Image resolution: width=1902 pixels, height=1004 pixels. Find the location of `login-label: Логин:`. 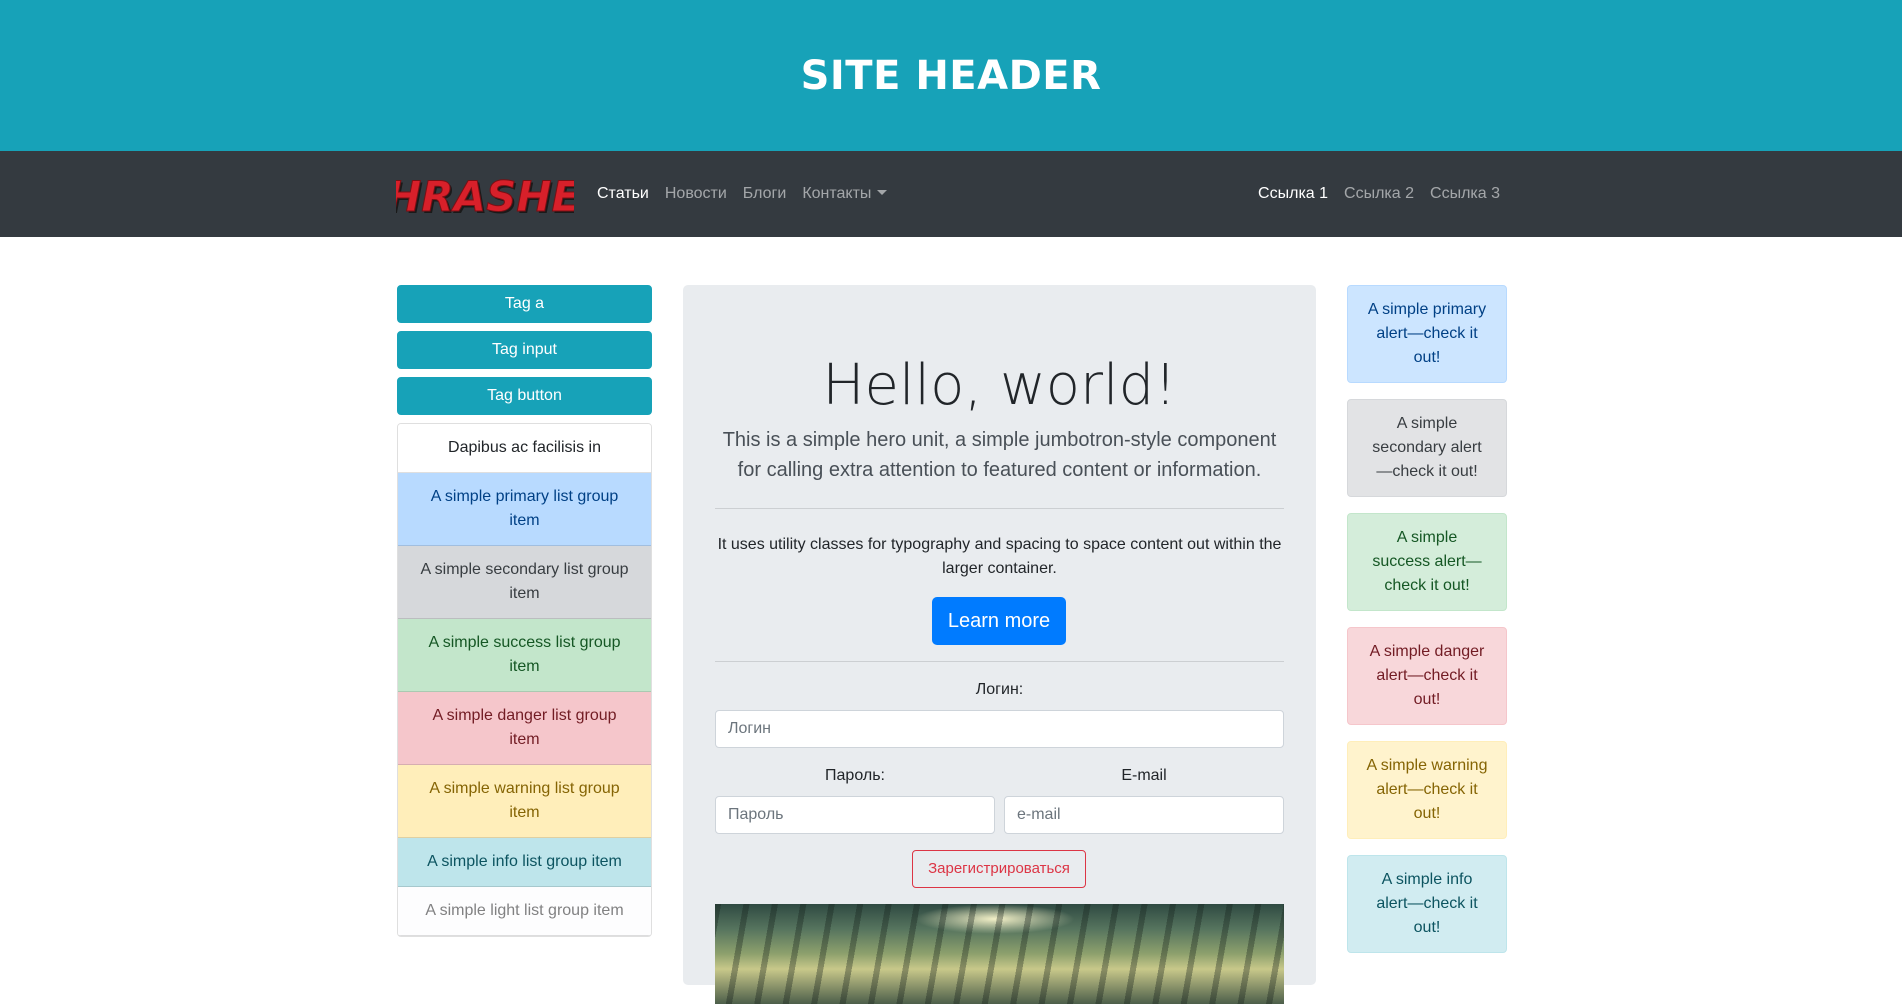

login-label: Логин: is located at coordinates (999, 689).